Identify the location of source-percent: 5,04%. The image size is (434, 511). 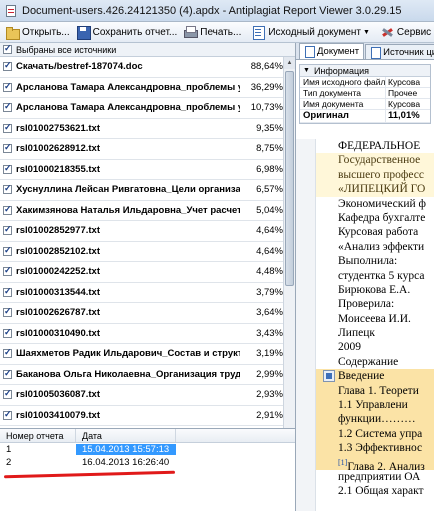
(269, 210).